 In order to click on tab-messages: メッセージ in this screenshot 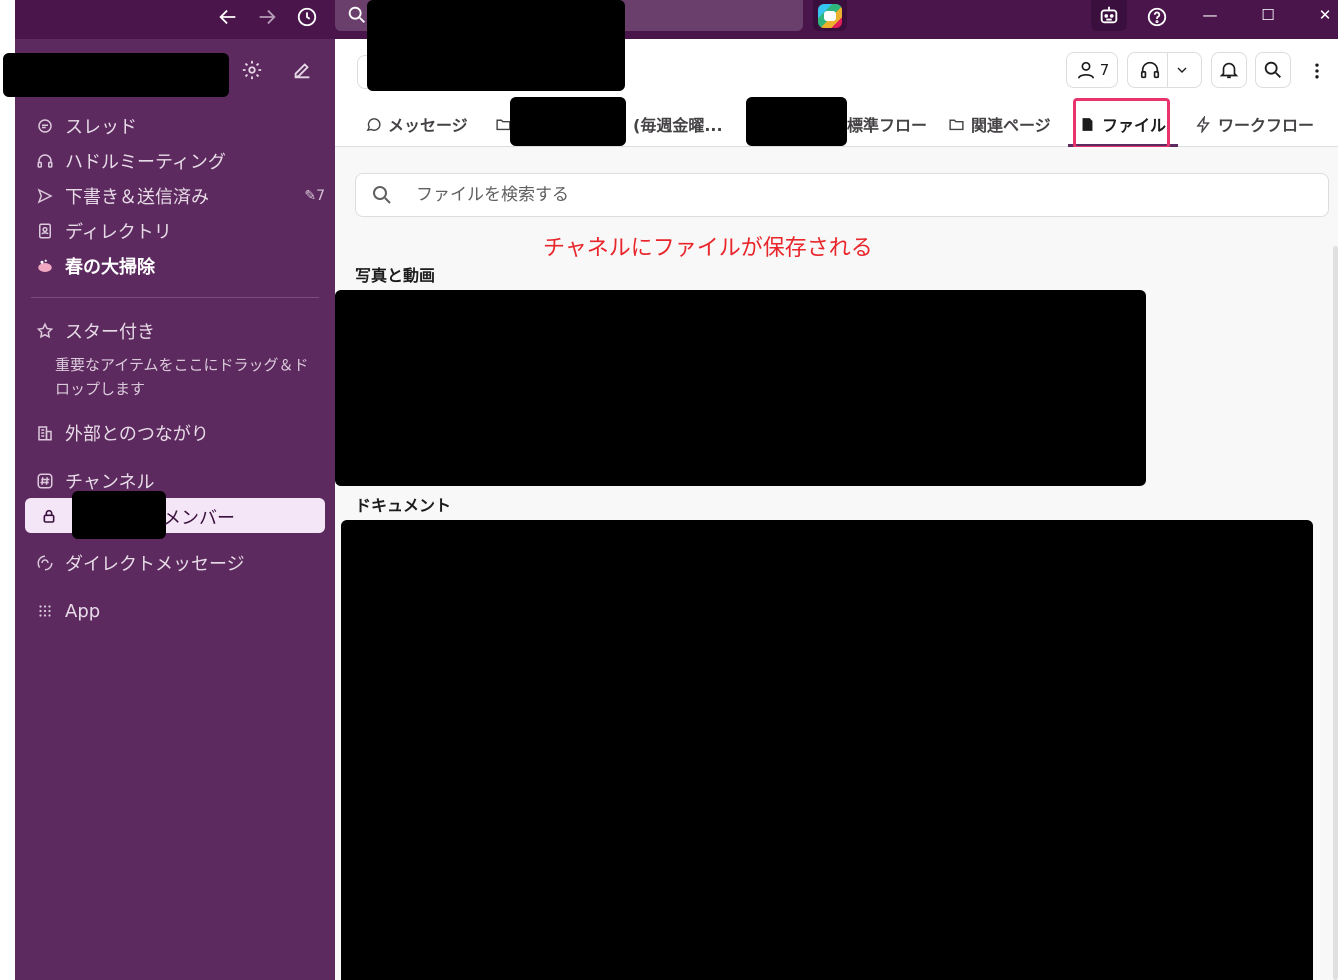, I will do `click(416, 124)`.